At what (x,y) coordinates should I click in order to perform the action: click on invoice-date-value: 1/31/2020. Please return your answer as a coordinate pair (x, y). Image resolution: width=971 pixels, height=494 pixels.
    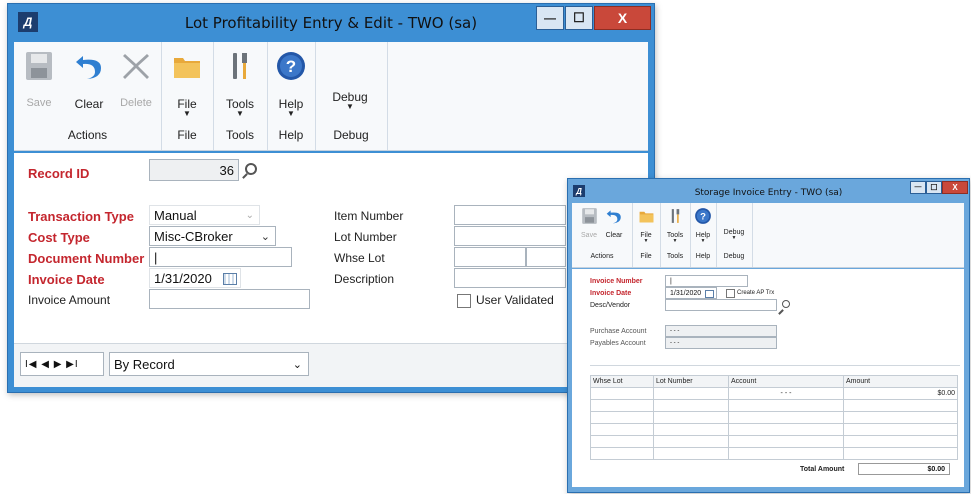
    Looking at the image, I should click on (183, 278).